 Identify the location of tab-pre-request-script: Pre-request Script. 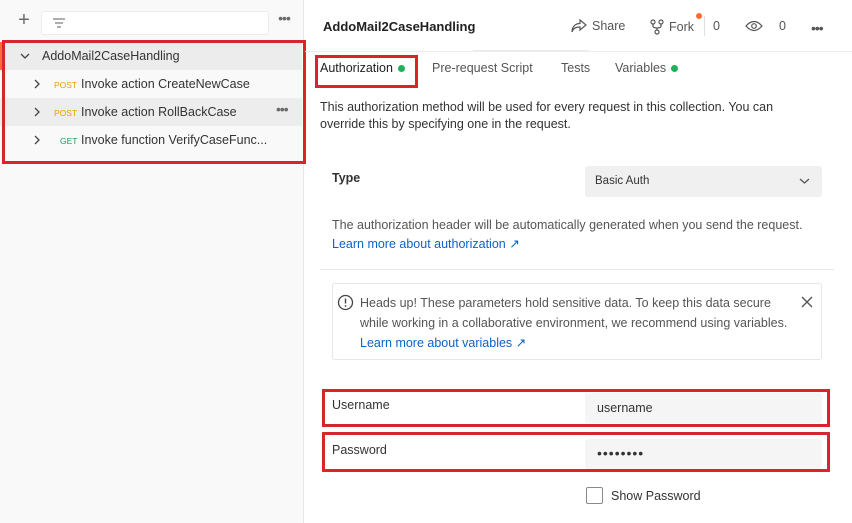
(482, 68).